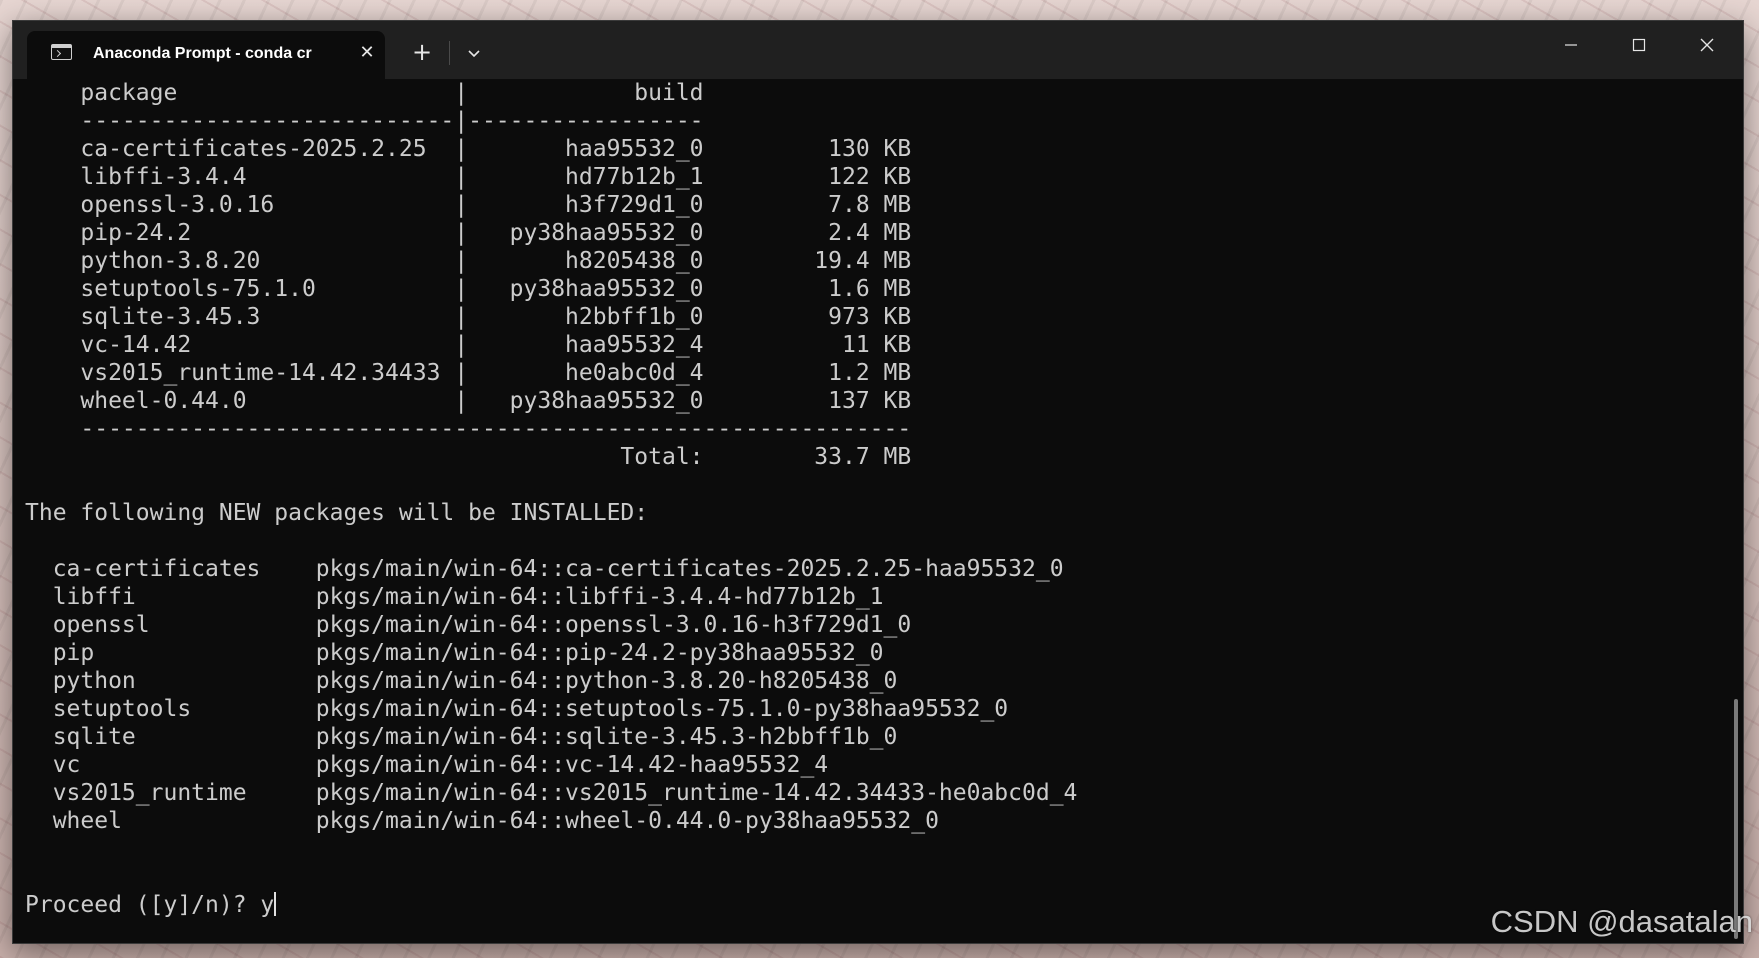  Describe the element at coordinates (364, 93) in the screenshot. I see `console-line: package | build` at that location.